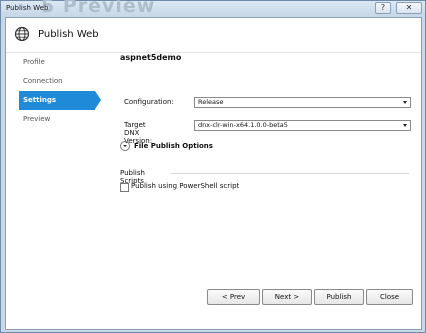 The height and width of the screenshot is (333, 426). What do you see at coordinates (243, 125) in the screenshot?
I see `dnx-version-value: dnx-clr-win-x64.1.0.0-beta5` at bounding box center [243, 125].